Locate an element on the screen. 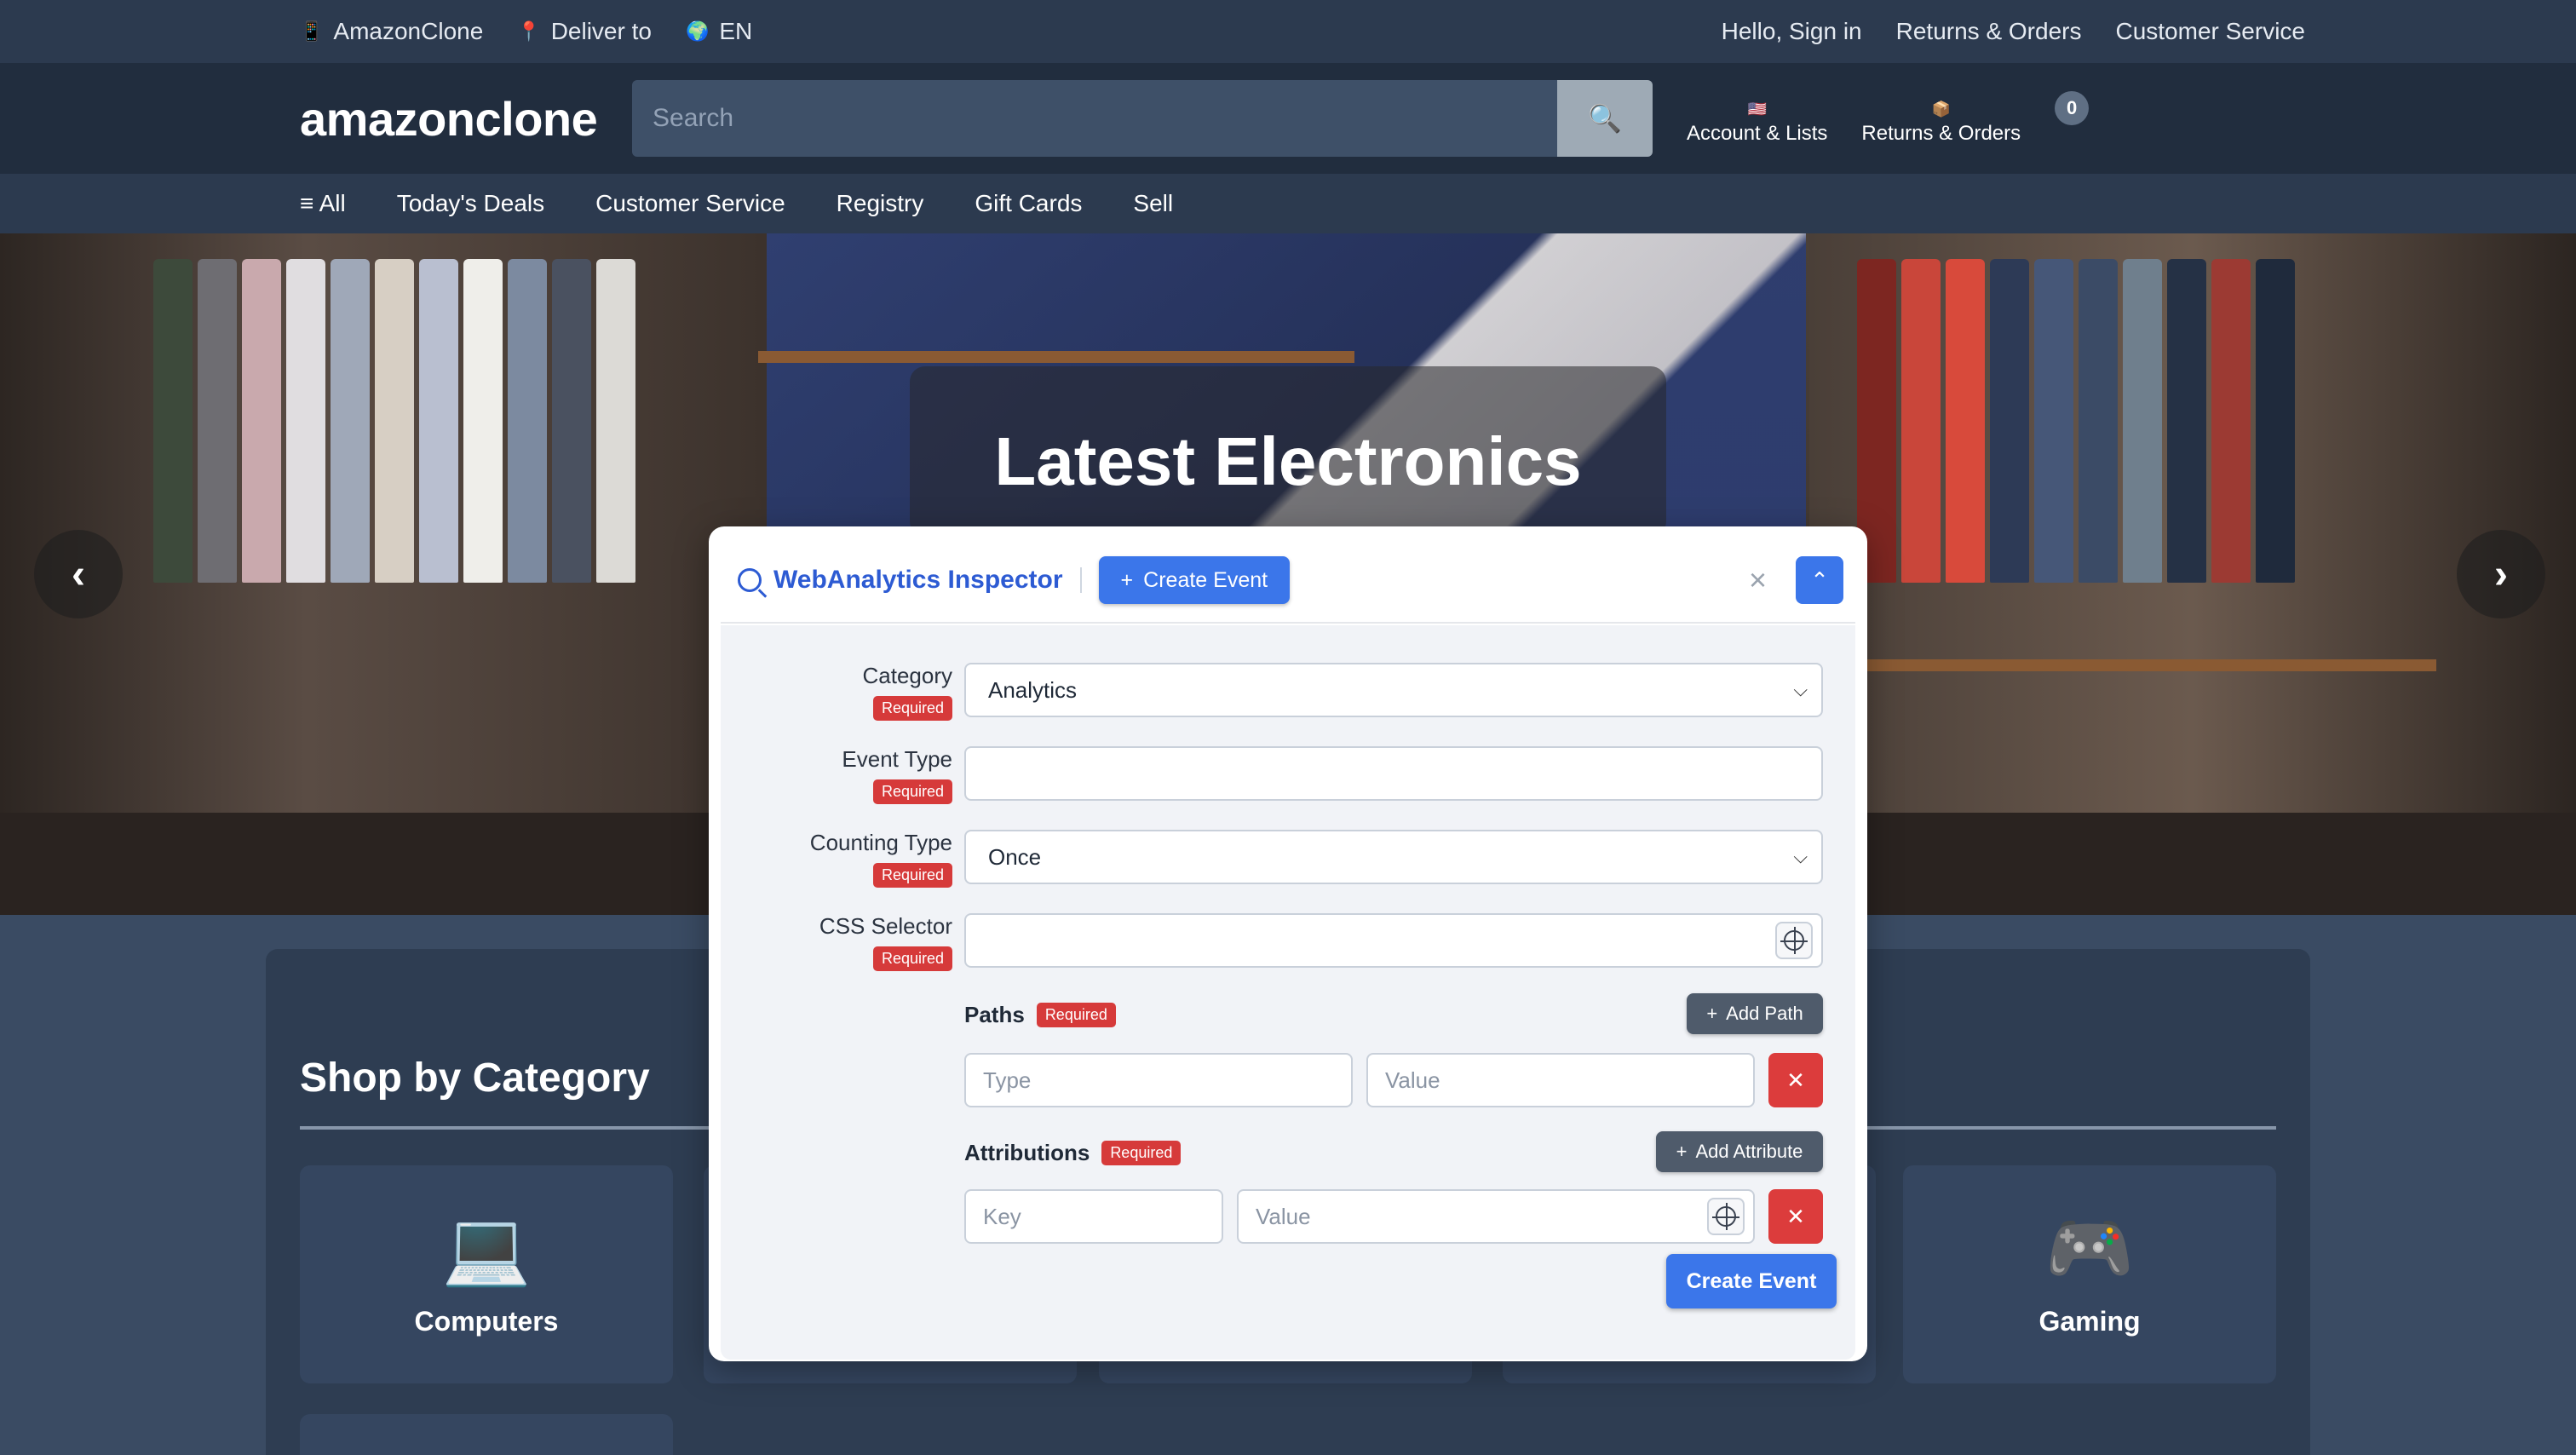 This screenshot has height=1455, width=2576. css-selector-field-label: CSS Selector is located at coordinates (885, 926).